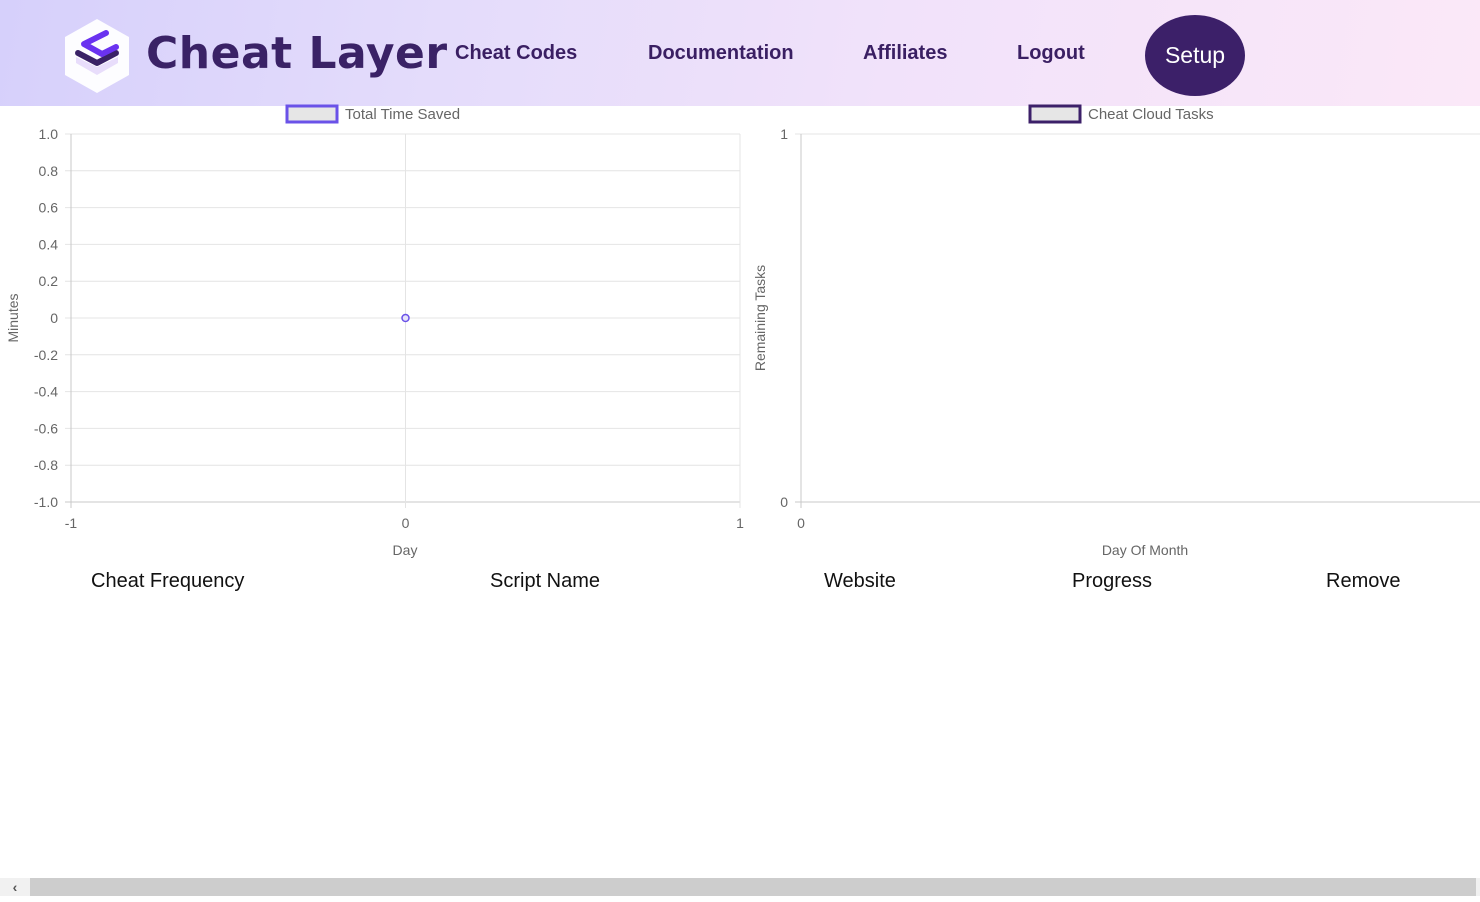 The height and width of the screenshot is (902, 1480). Describe the element at coordinates (49, 208) in the screenshot. I see `y-tick-label: 0.6` at that location.